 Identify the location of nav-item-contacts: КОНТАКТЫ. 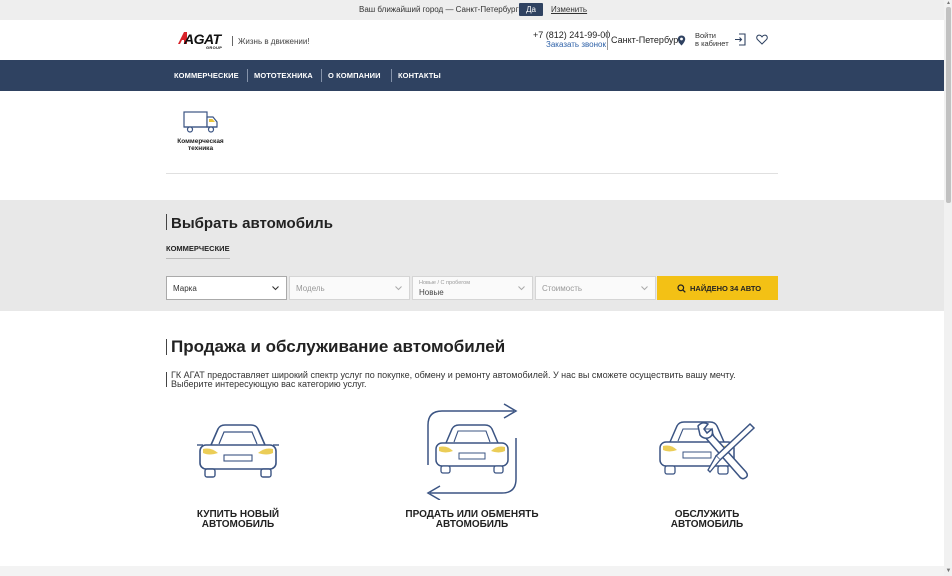
(419, 75).